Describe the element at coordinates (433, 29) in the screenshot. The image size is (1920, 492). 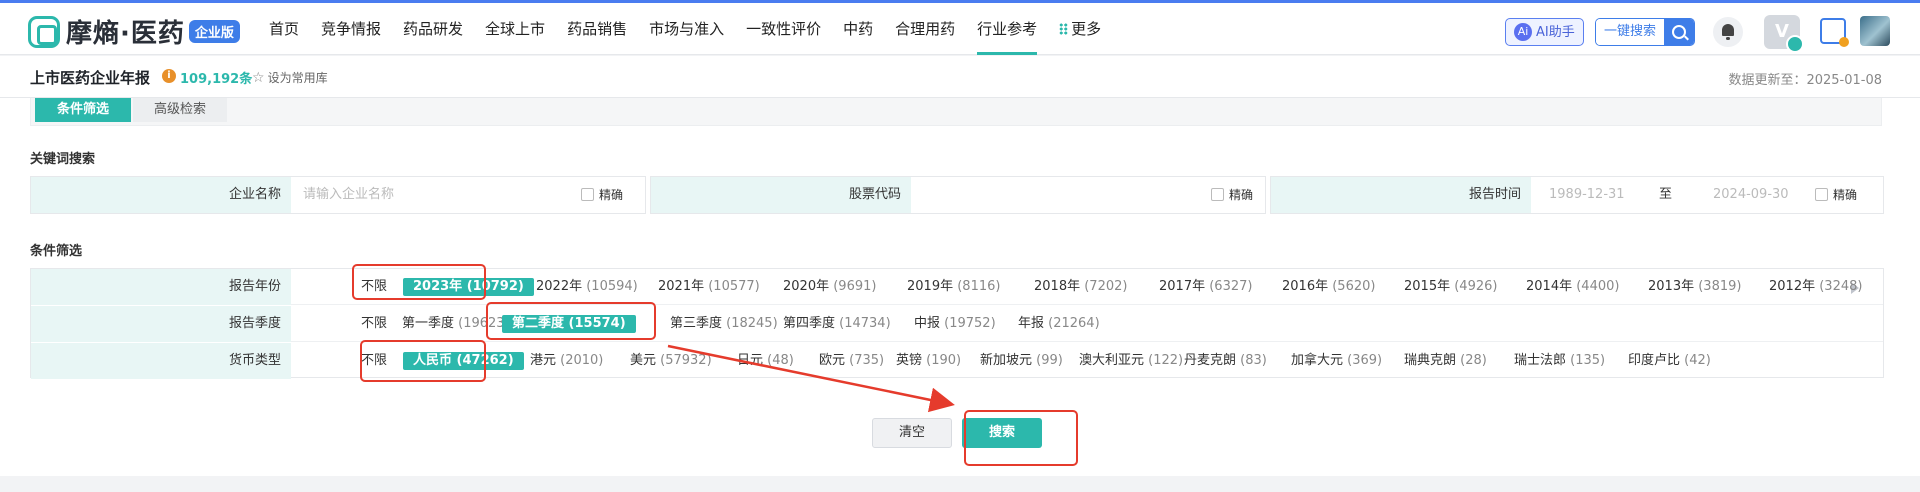
I see `nav-drug-rd: 药品研发` at that location.